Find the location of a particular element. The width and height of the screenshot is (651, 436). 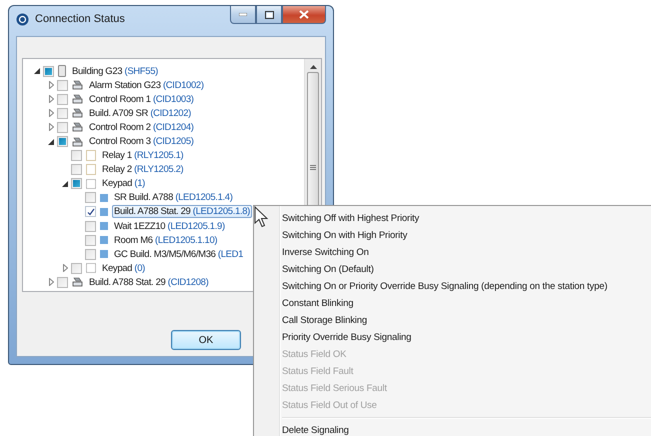

menu-item: Constant Blinking is located at coordinates (318, 303).